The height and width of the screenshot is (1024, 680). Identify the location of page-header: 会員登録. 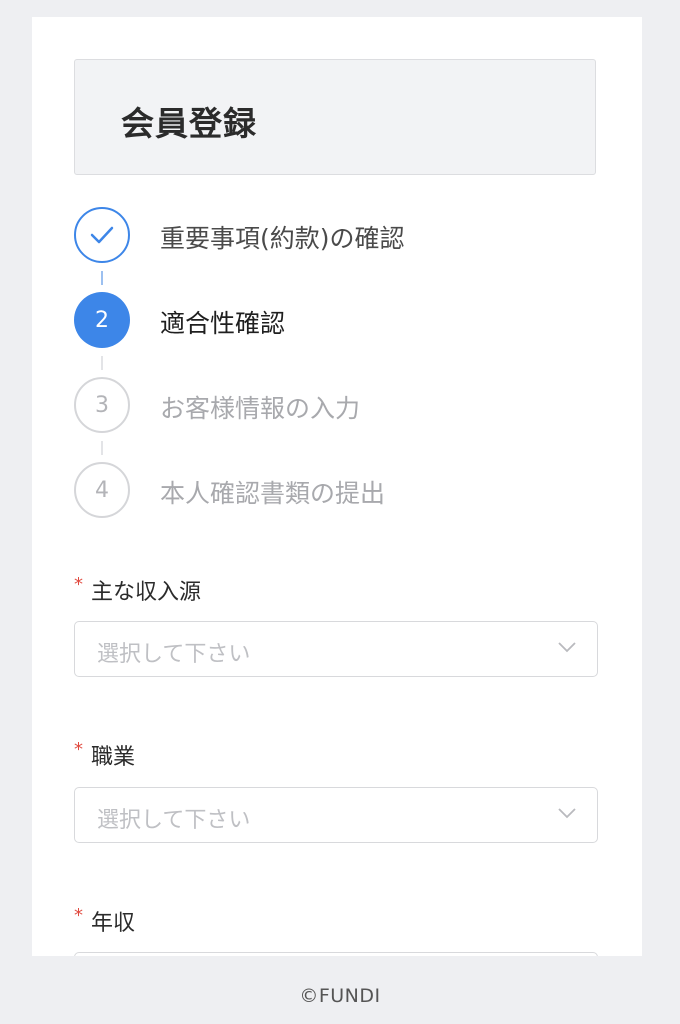
(335, 117).